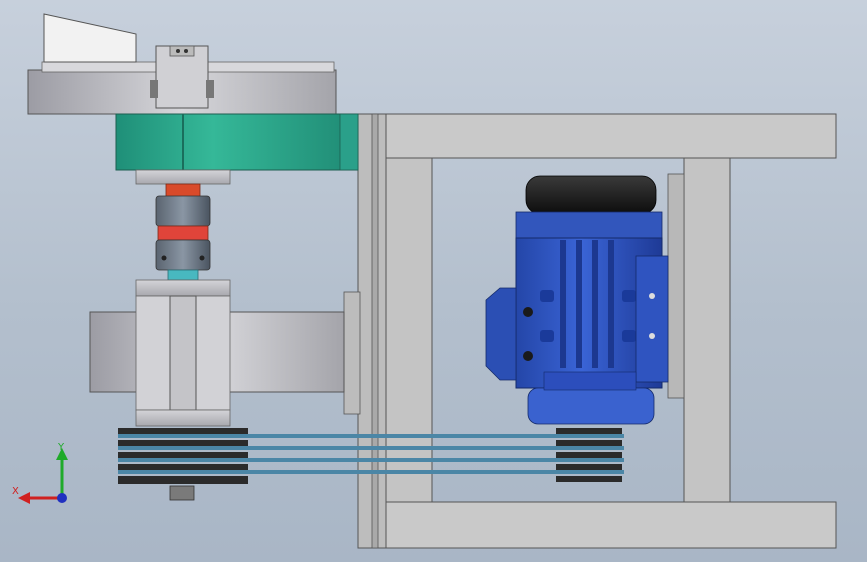 Image resolution: width=867 pixels, height=562 pixels. Describe the element at coordinates (352, 353) in the screenshot. I see `frame-bracket` at that location.